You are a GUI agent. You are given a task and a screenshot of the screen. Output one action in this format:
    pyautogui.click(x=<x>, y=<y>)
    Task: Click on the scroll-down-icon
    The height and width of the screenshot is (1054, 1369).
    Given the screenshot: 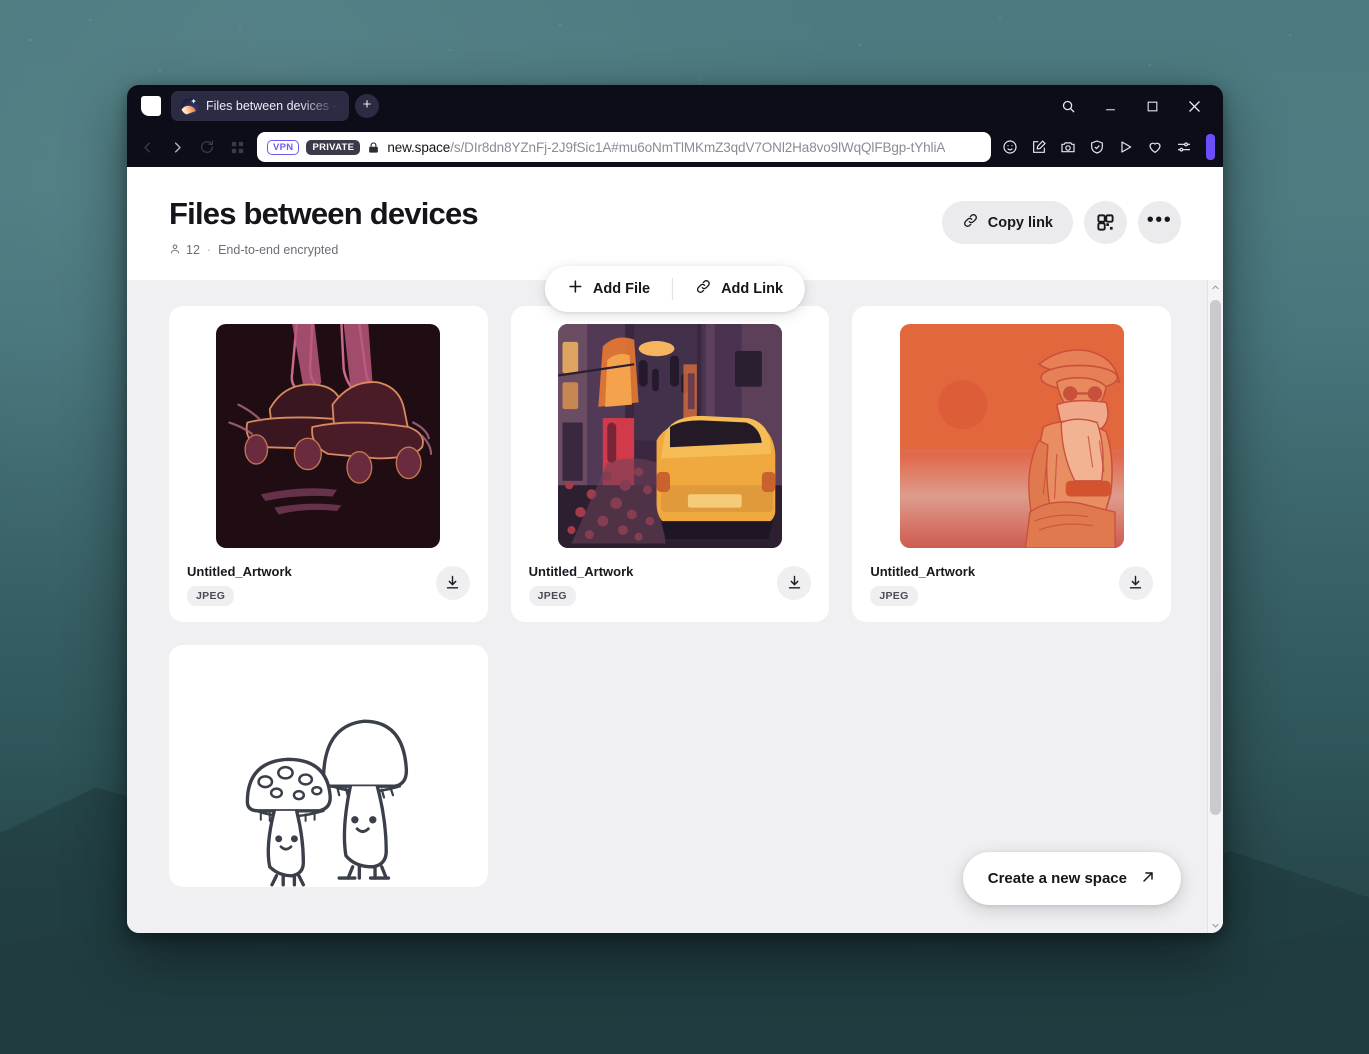 What is the action you would take?
    pyautogui.click(x=1216, y=925)
    